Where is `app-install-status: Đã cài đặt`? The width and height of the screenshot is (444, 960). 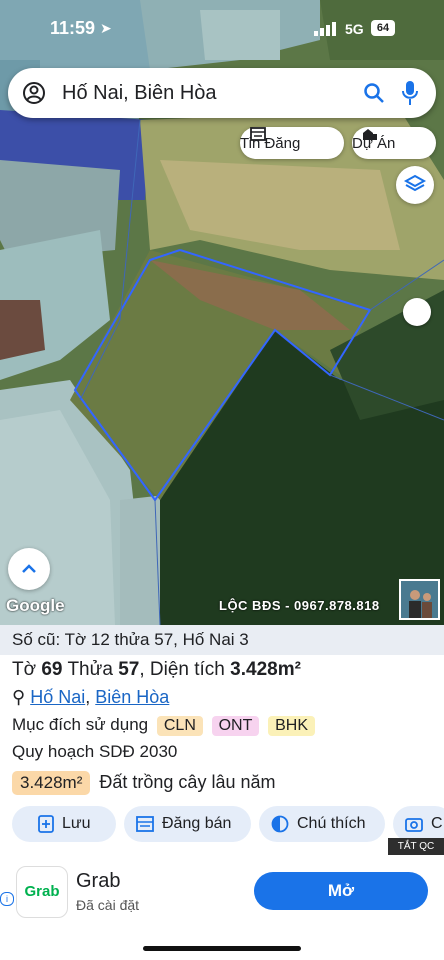
app-install-status: Đã cài đặt is located at coordinates (108, 905).